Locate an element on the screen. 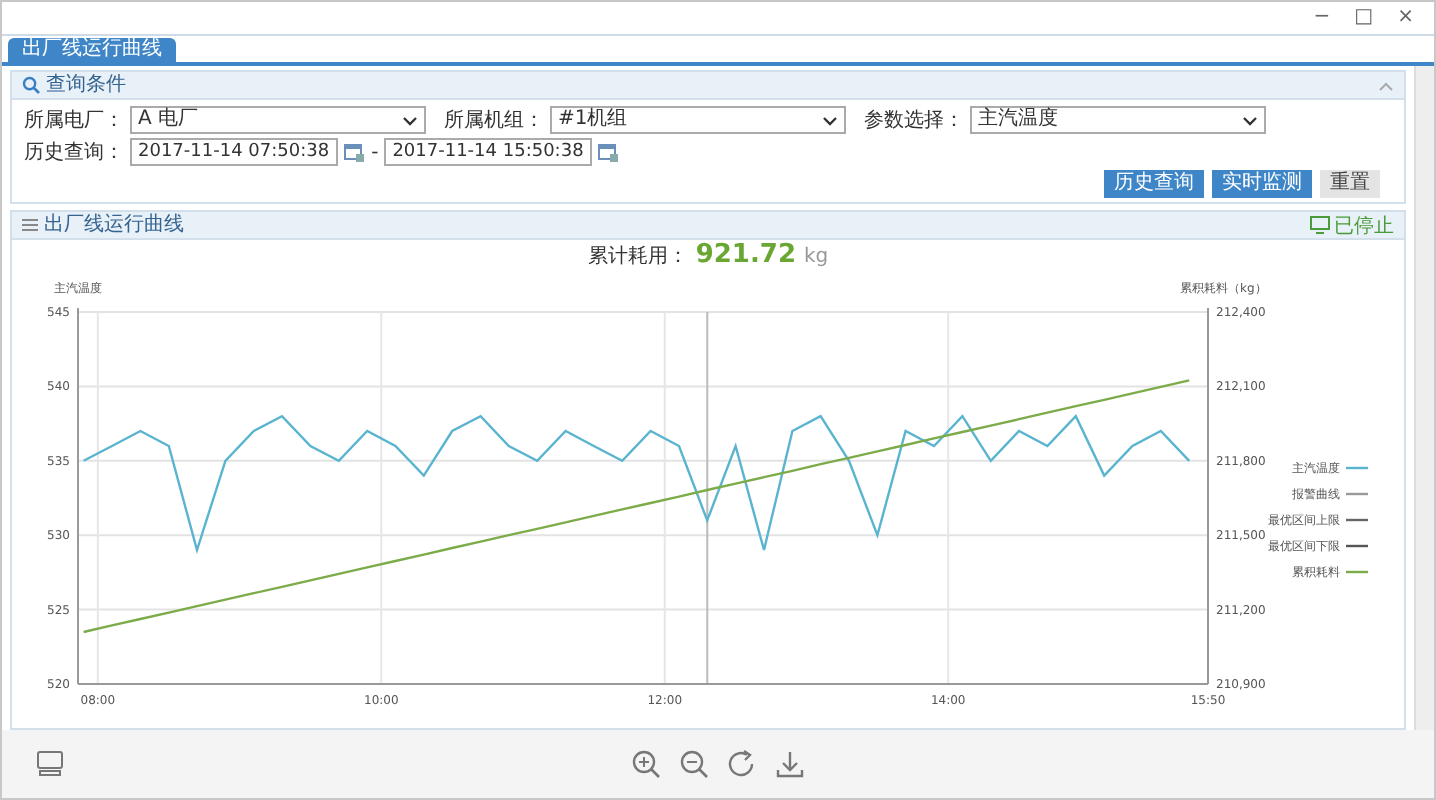  dropdown: 主汽温度 is located at coordinates (1118, 120).